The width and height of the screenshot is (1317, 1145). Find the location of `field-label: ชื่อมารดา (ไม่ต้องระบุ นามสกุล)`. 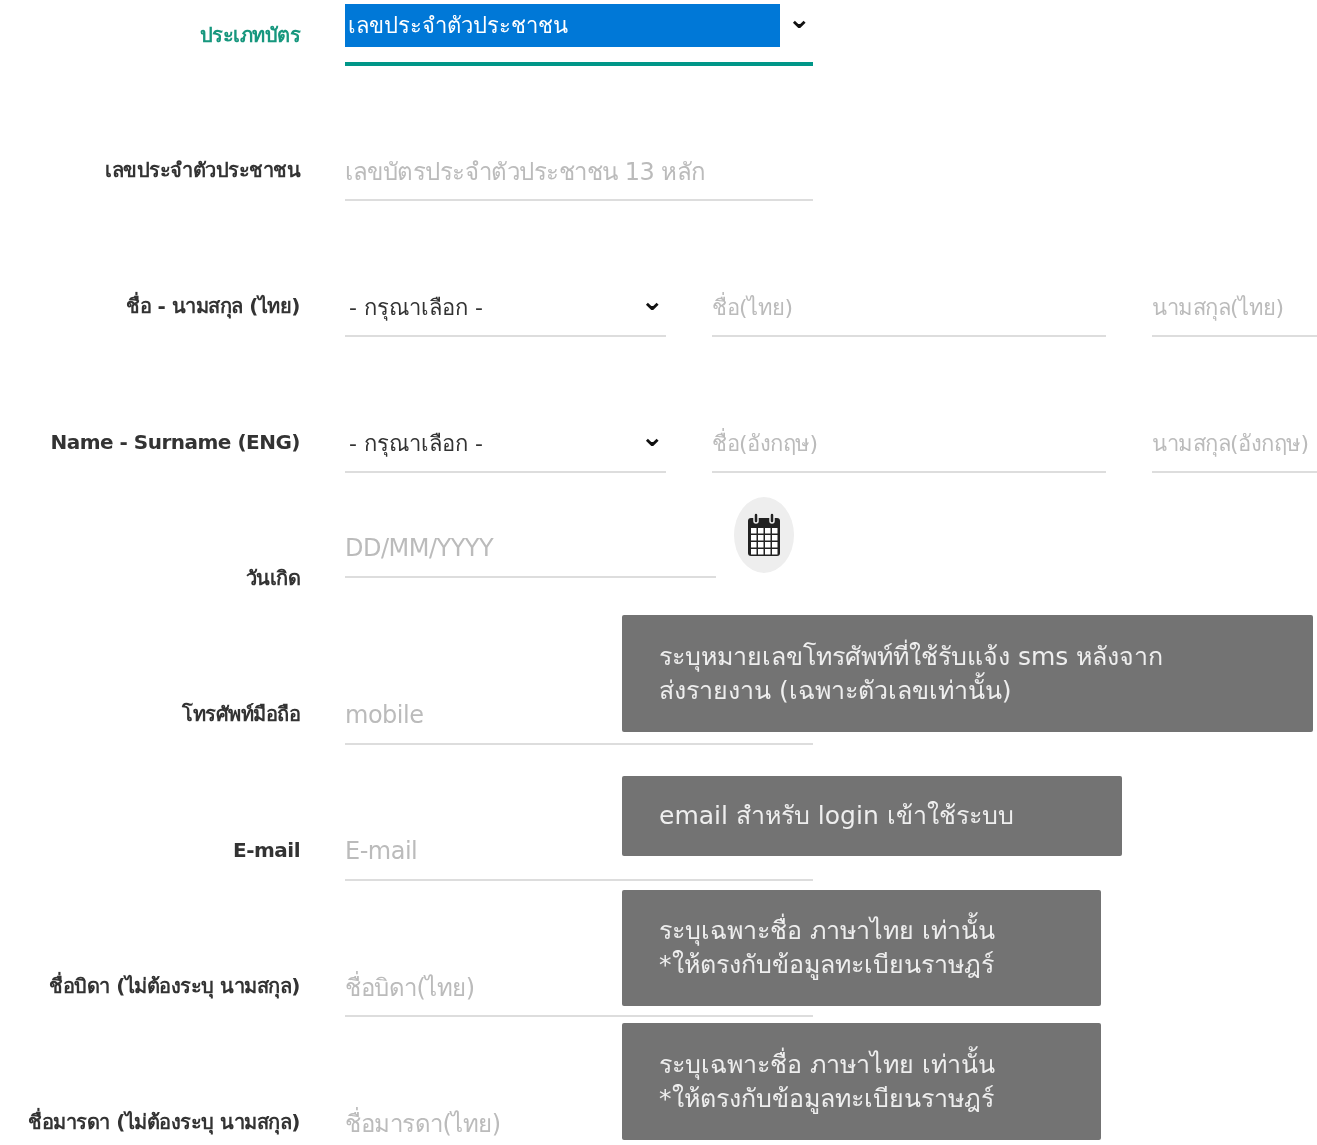

field-label: ชื่อมารดา (ไม่ต้องระบุ นามสกุล) is located at coordinates (163, 1123).